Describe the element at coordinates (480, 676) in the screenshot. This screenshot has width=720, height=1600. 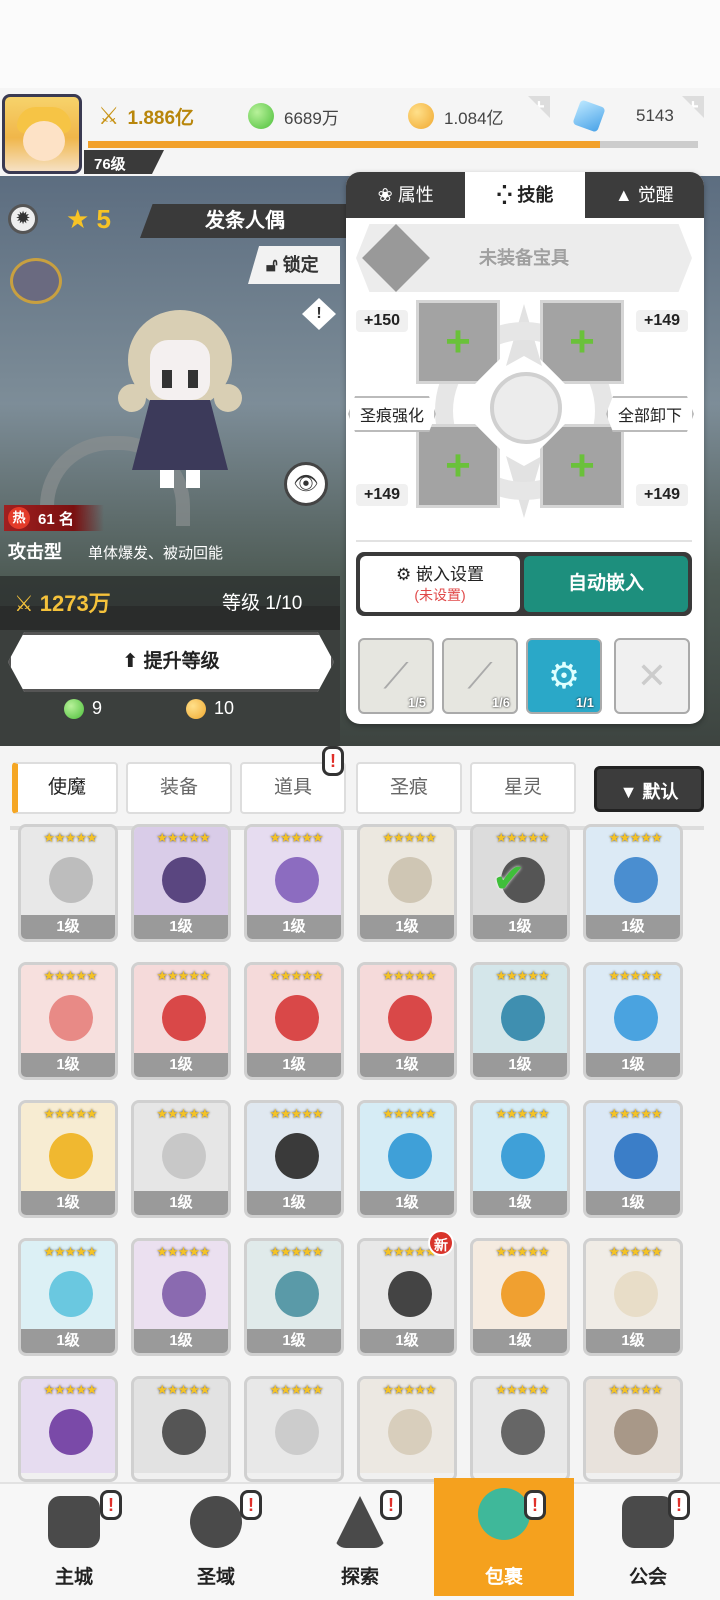
I see `skill-slot-2: ⟋ 1/6` at that location.